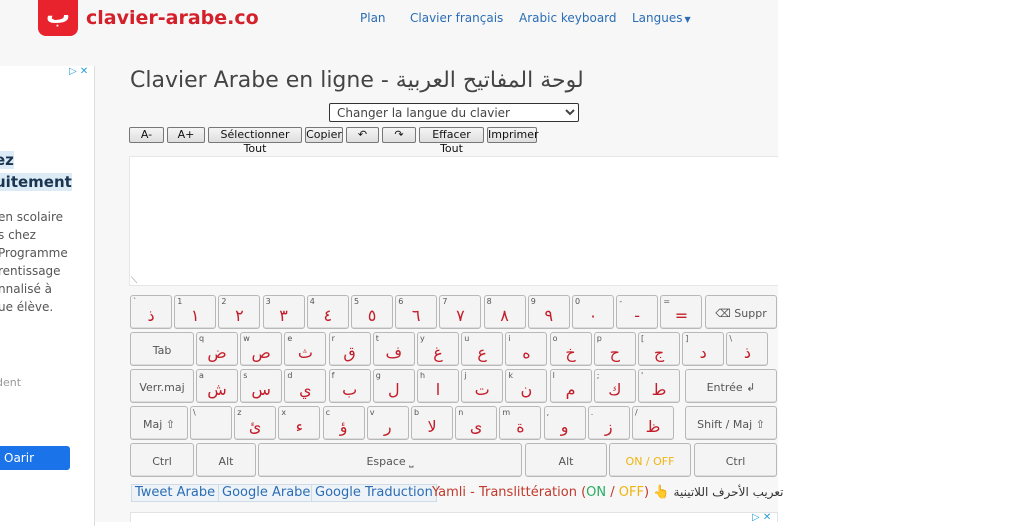 The height and width of the screenshot is (526, 1024). What do you see at coordinates (526, 349) in the screenshot?
I see `key: iه` at bounding box center [526, 349].